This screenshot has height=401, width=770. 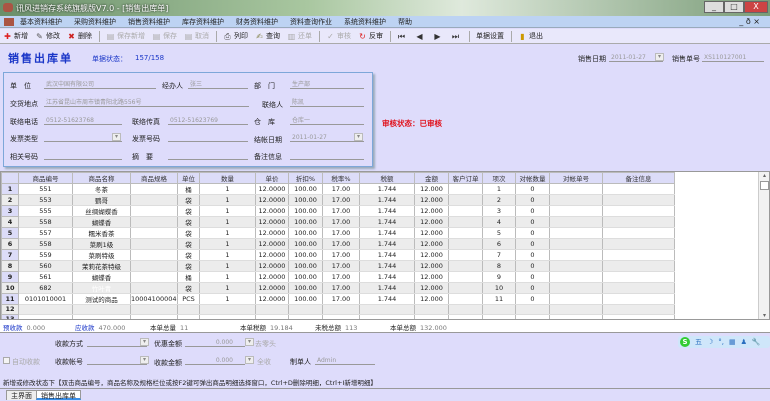 I want to click on toolbar-button: ✎ 修改, so click(x=47, y=36).